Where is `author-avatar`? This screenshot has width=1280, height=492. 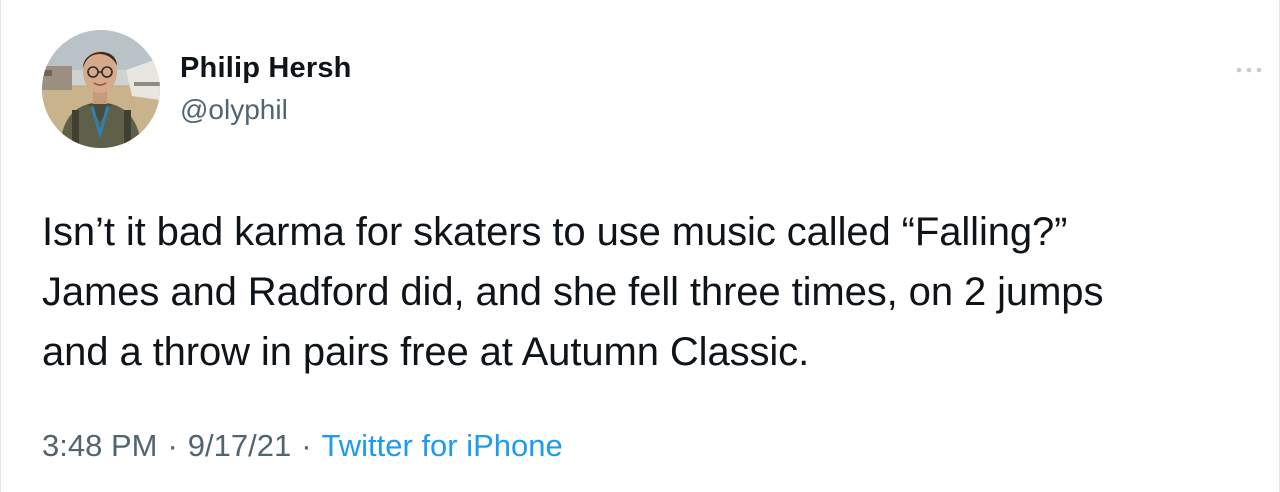
author-avatar is located at coordinates (101, 89).